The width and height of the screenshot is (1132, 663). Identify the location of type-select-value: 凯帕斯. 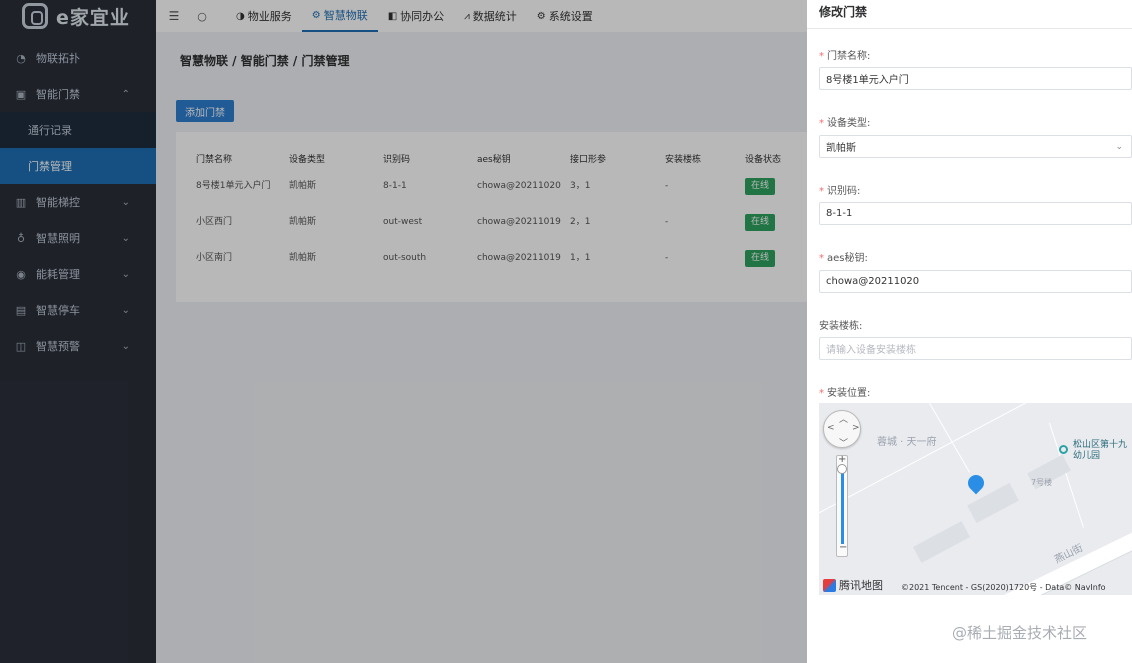
(841, 148).